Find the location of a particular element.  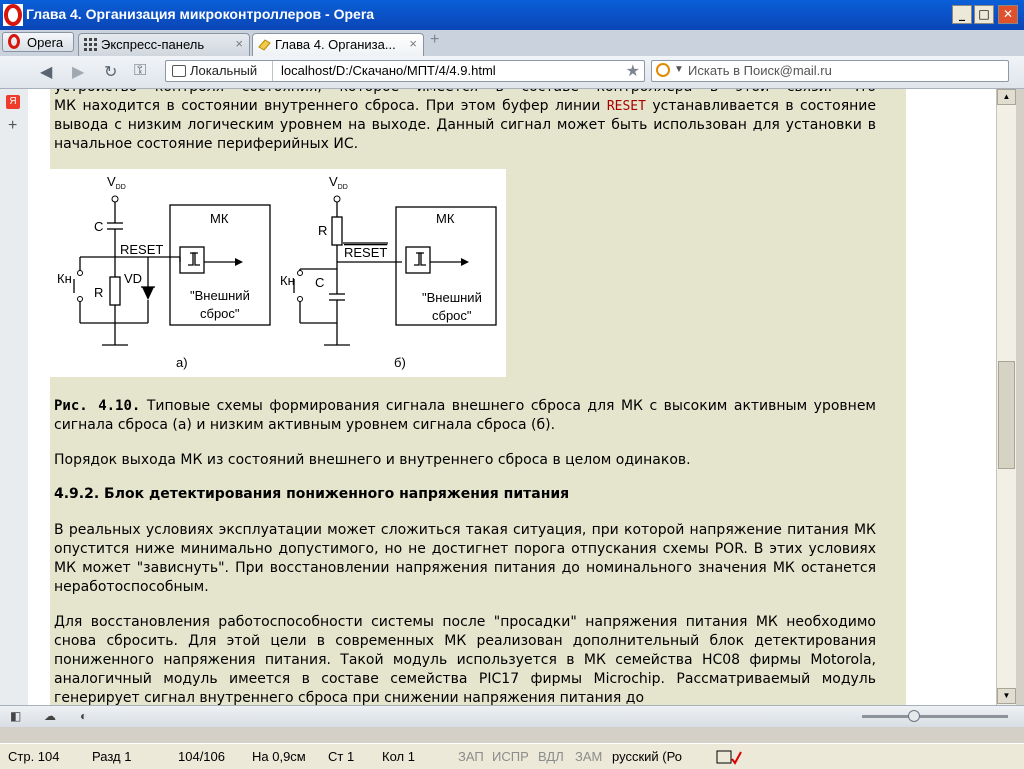

ext-reset-line2-a: сброс" is located at coordinates (220, 313).